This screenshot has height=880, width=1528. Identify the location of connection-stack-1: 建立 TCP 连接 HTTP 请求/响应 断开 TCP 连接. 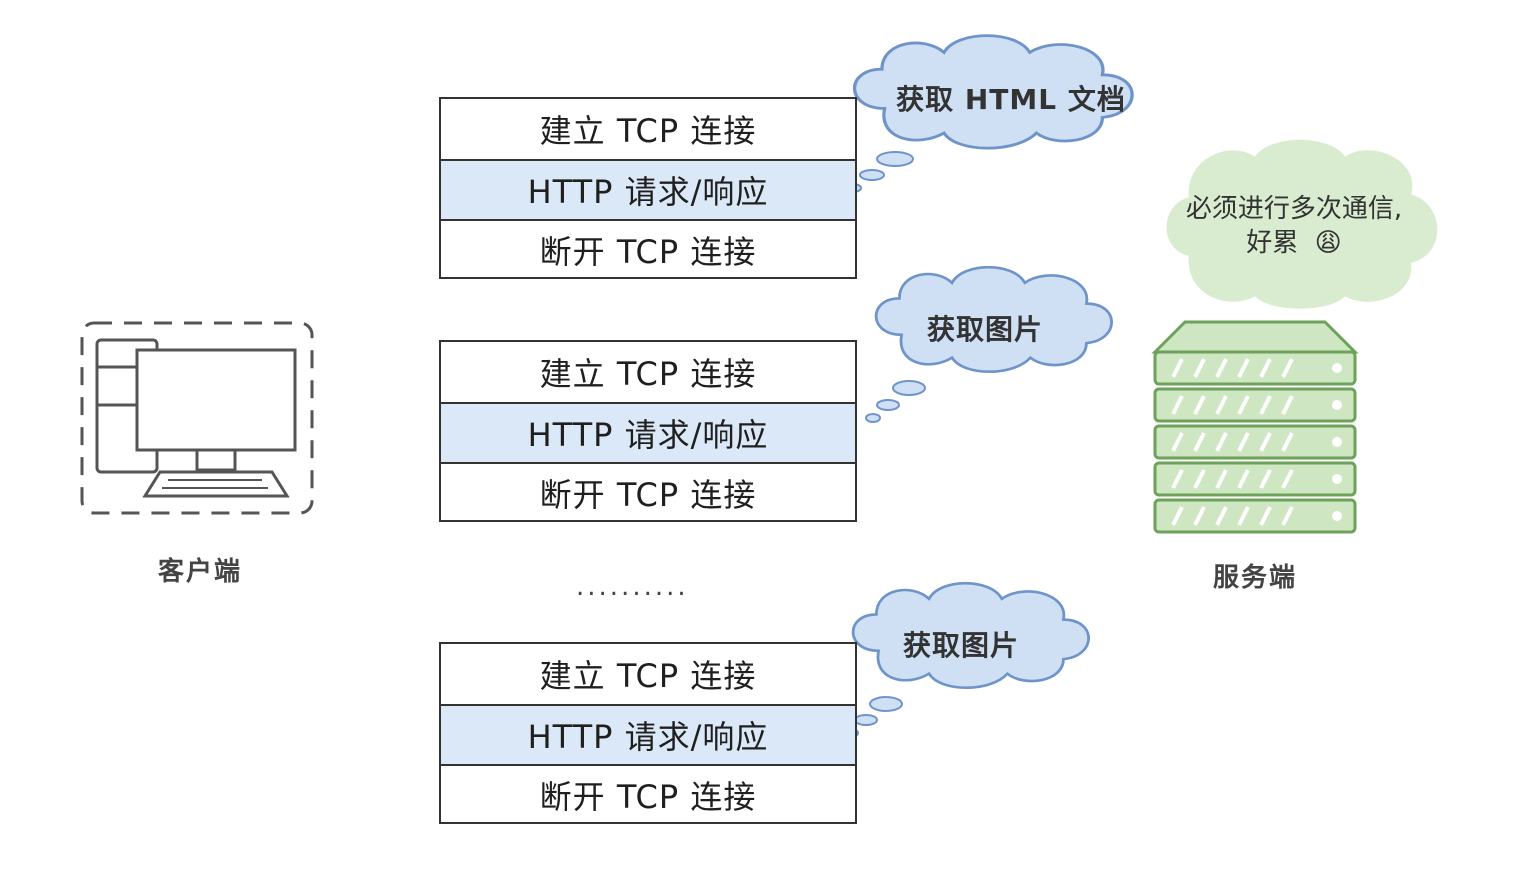
(648, 188).